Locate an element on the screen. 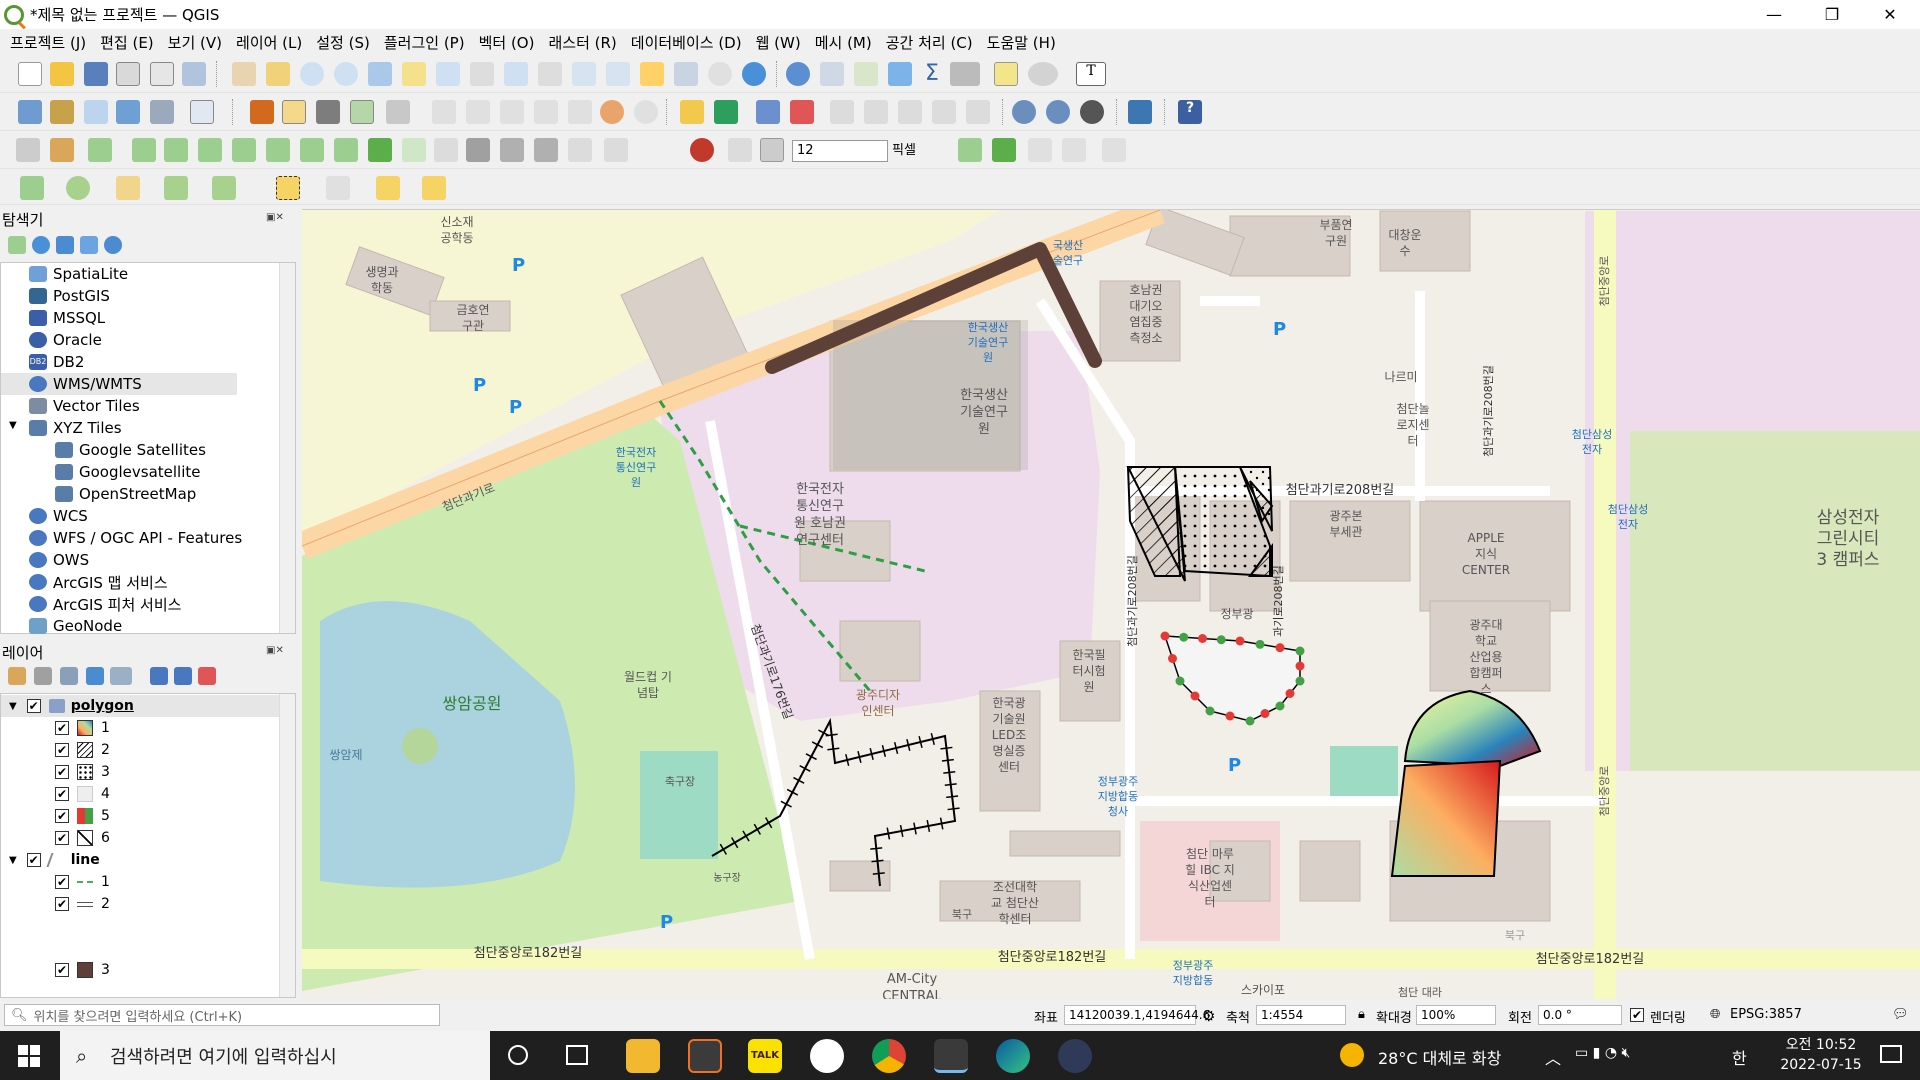 The image size is (1920, 1080). collapse-layers-icon is located at coordinates (183, 676).